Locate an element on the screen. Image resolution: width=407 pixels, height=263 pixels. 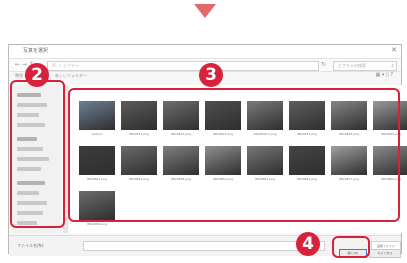
path-field: PC > ピクチャ is located at coordinates (183, 66).